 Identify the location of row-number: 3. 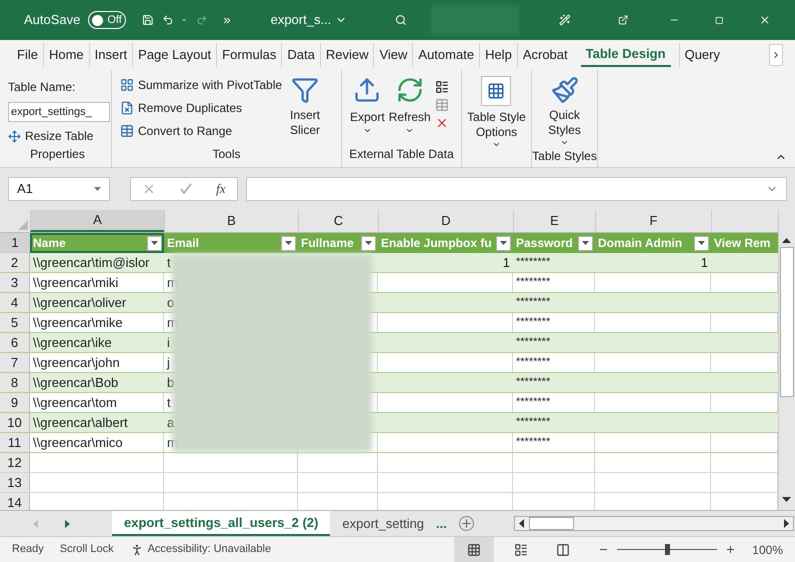
(15, 282).